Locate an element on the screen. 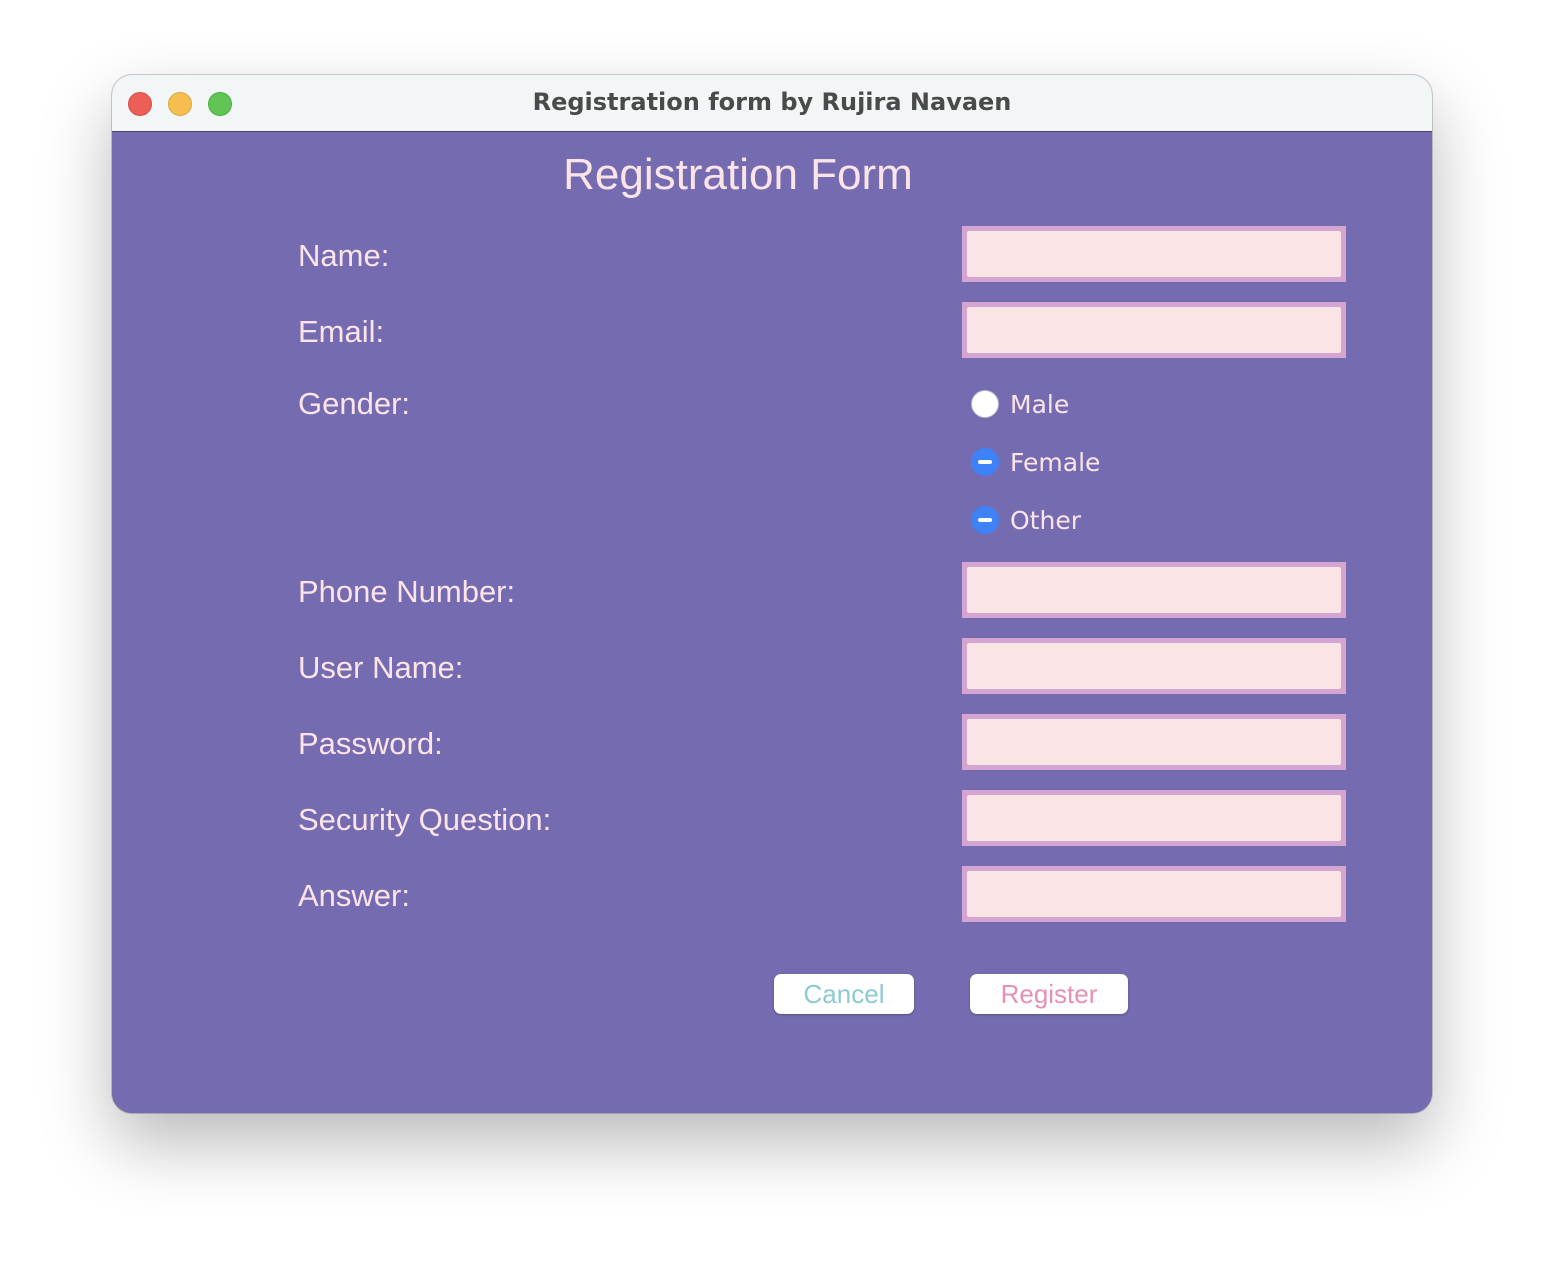 The image size is (1544, 1262). email-input is located at coordinates (1154, 330).